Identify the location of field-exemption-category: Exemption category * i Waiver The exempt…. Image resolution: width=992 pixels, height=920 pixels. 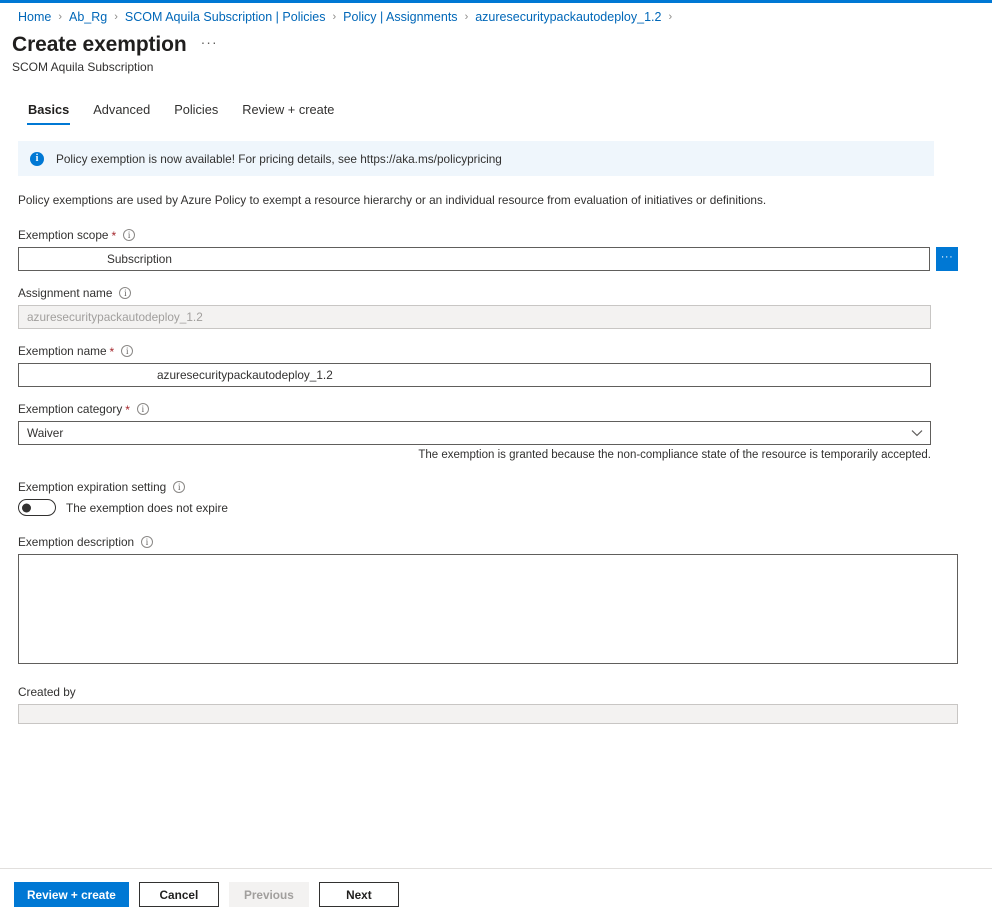
(488, 431).